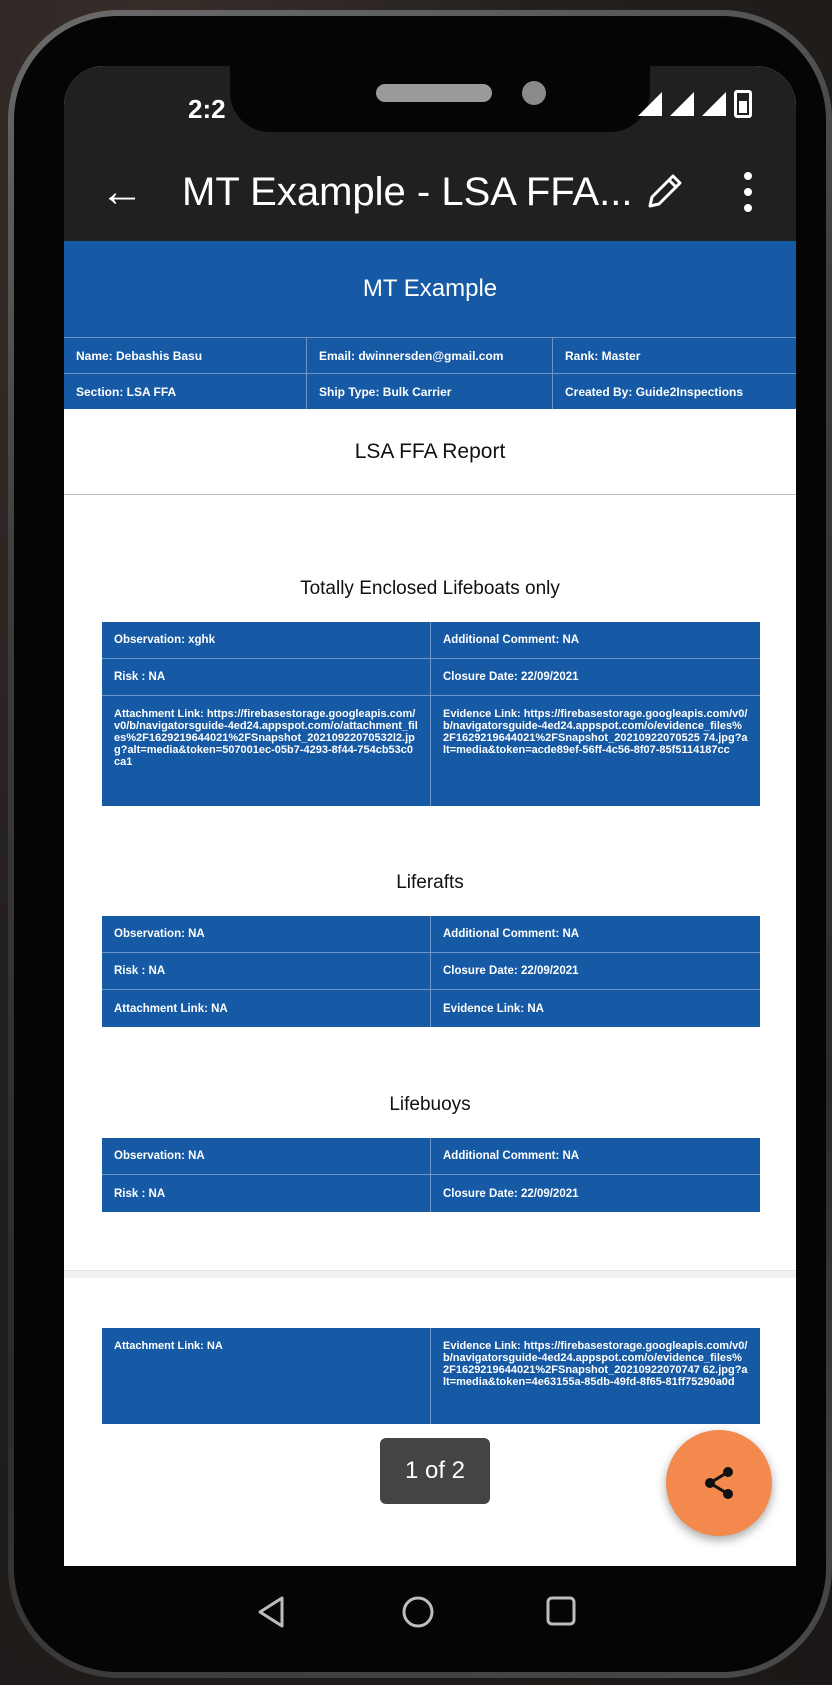 The width and height of the screenshot is (832, 1685). I want to click on info-created-by: Created By: Guide2Inspections, so click(654, 392).